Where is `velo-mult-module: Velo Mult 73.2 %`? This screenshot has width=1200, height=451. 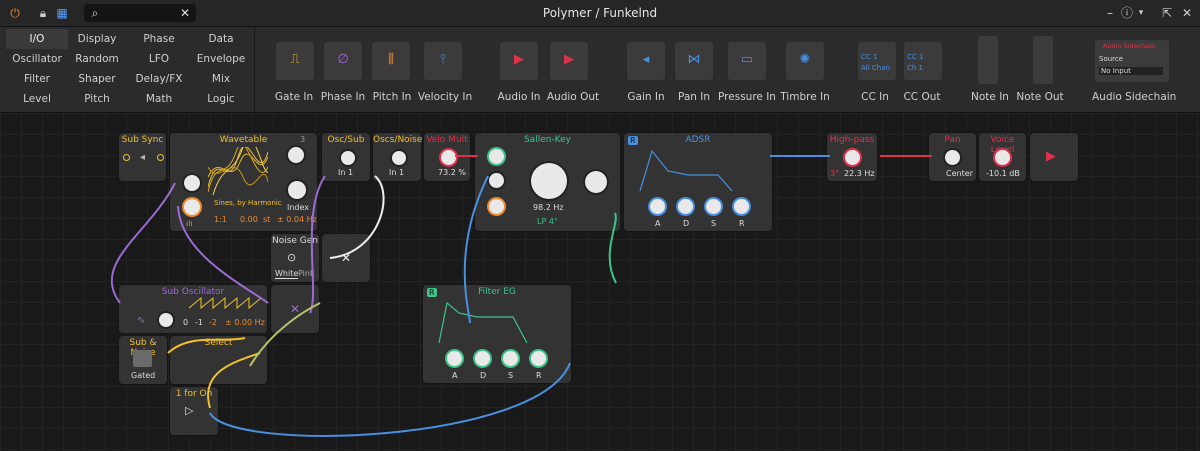 velo-mult-module: Velo Mult 73.2 % is located at coordinates (447, 157).